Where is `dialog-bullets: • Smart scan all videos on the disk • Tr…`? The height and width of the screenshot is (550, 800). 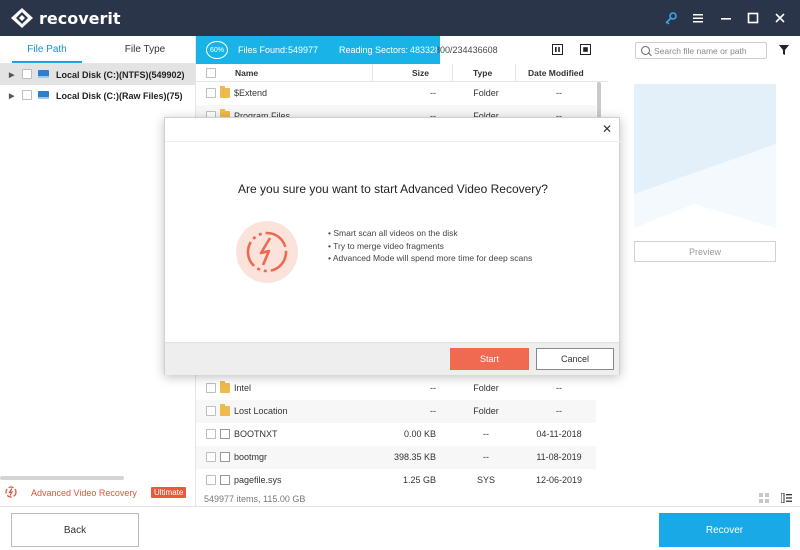 dialog-bullets: • Smart scan all videos on the disk • Tr… is located at coordinates (430, 246).